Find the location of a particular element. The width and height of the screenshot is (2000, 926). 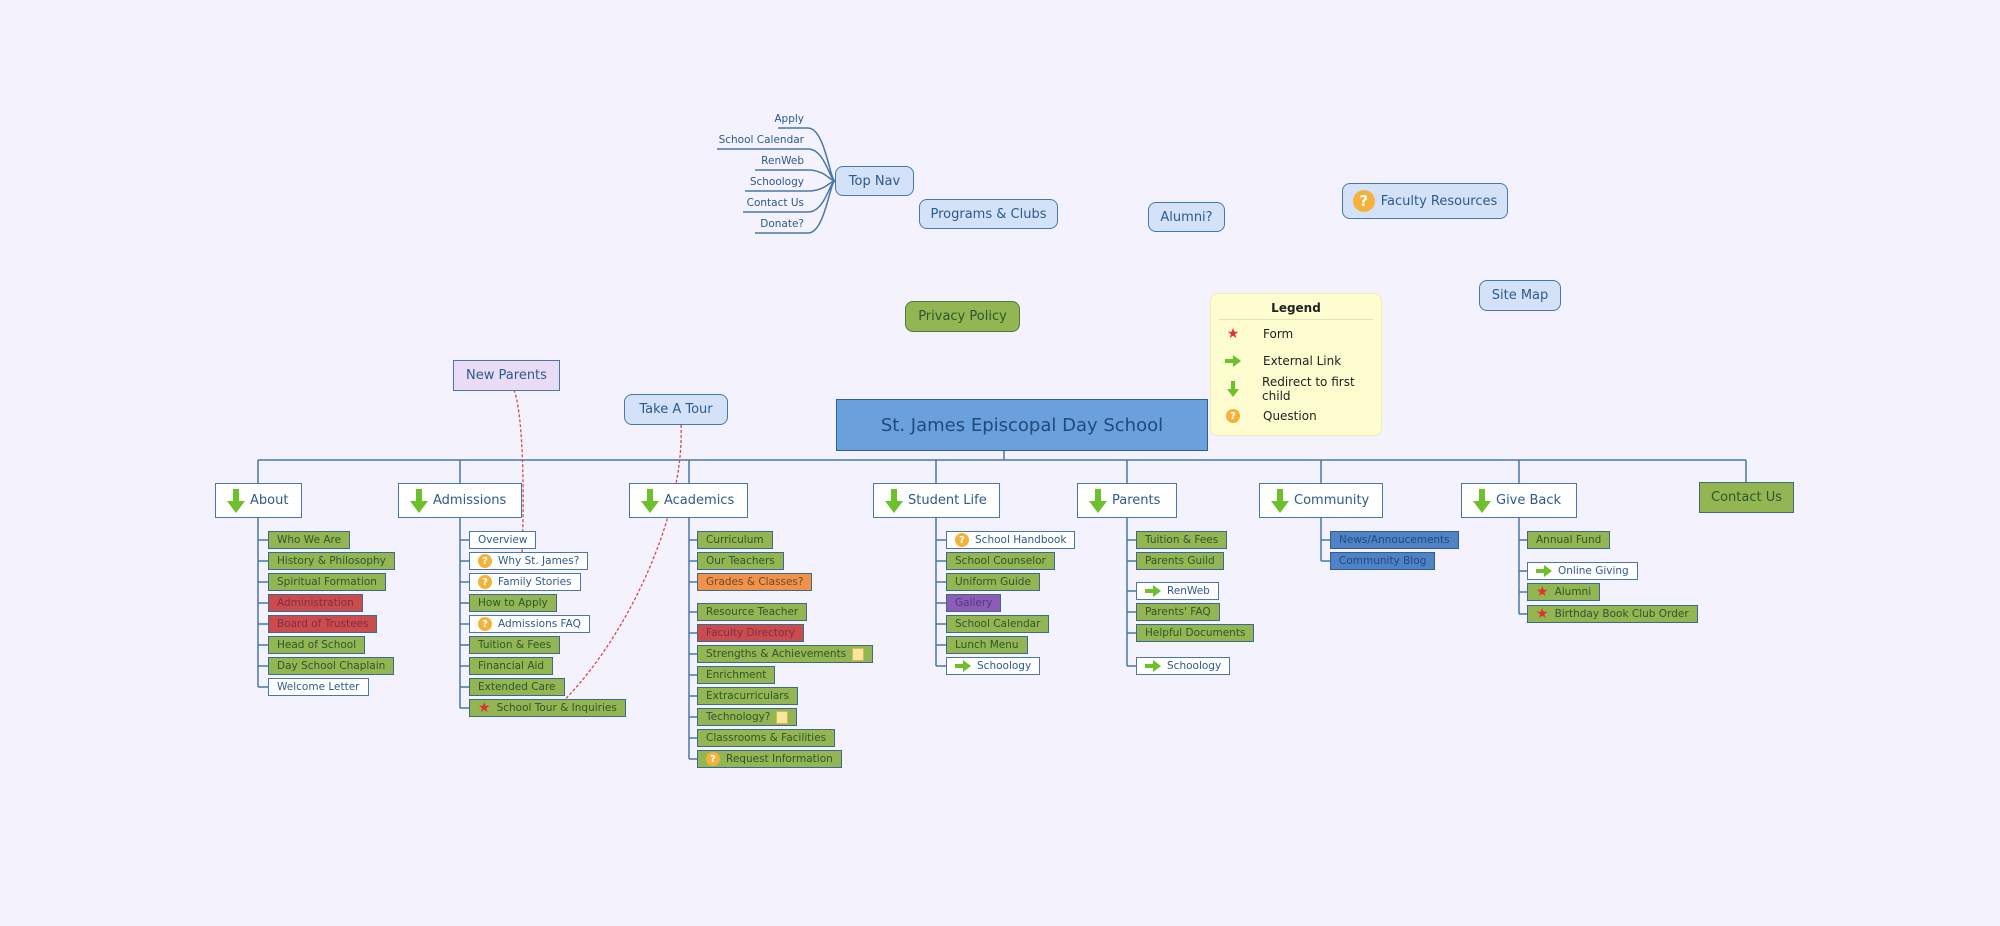

topic-uniform-guide: Uniform Guide is located at coordinates (993, 582).